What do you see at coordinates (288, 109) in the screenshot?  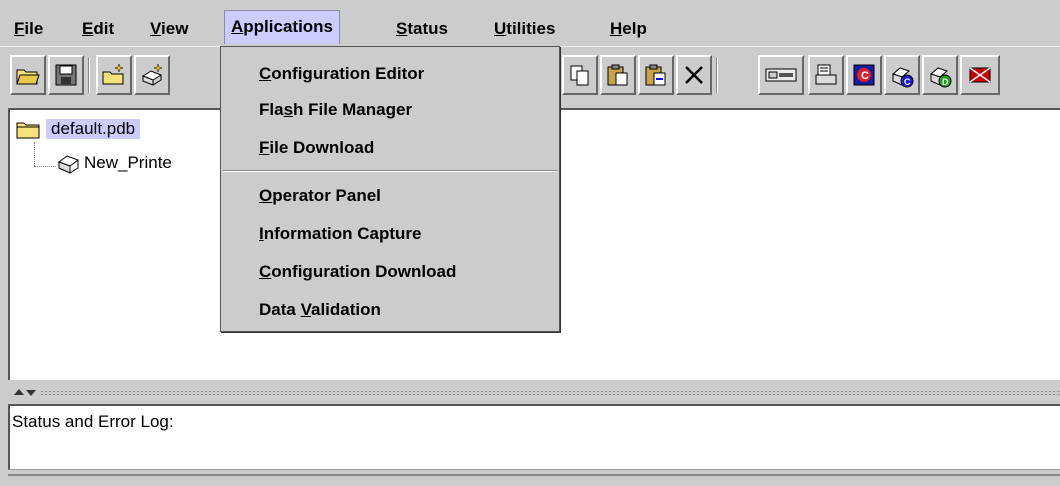 I see `menu-item-mnemonic: s` at bounding box center [288, 109].